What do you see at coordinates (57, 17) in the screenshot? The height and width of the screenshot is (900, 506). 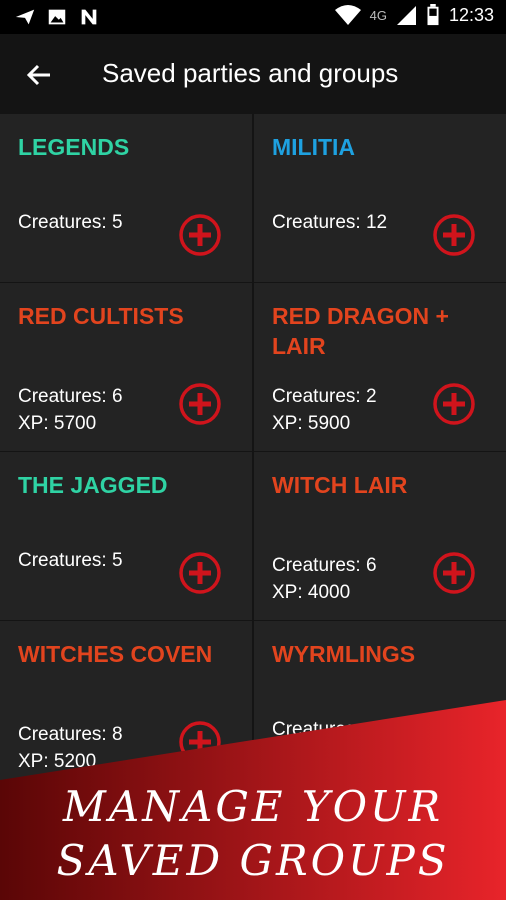 I see `image-icon` at bounding box center [57, 17].